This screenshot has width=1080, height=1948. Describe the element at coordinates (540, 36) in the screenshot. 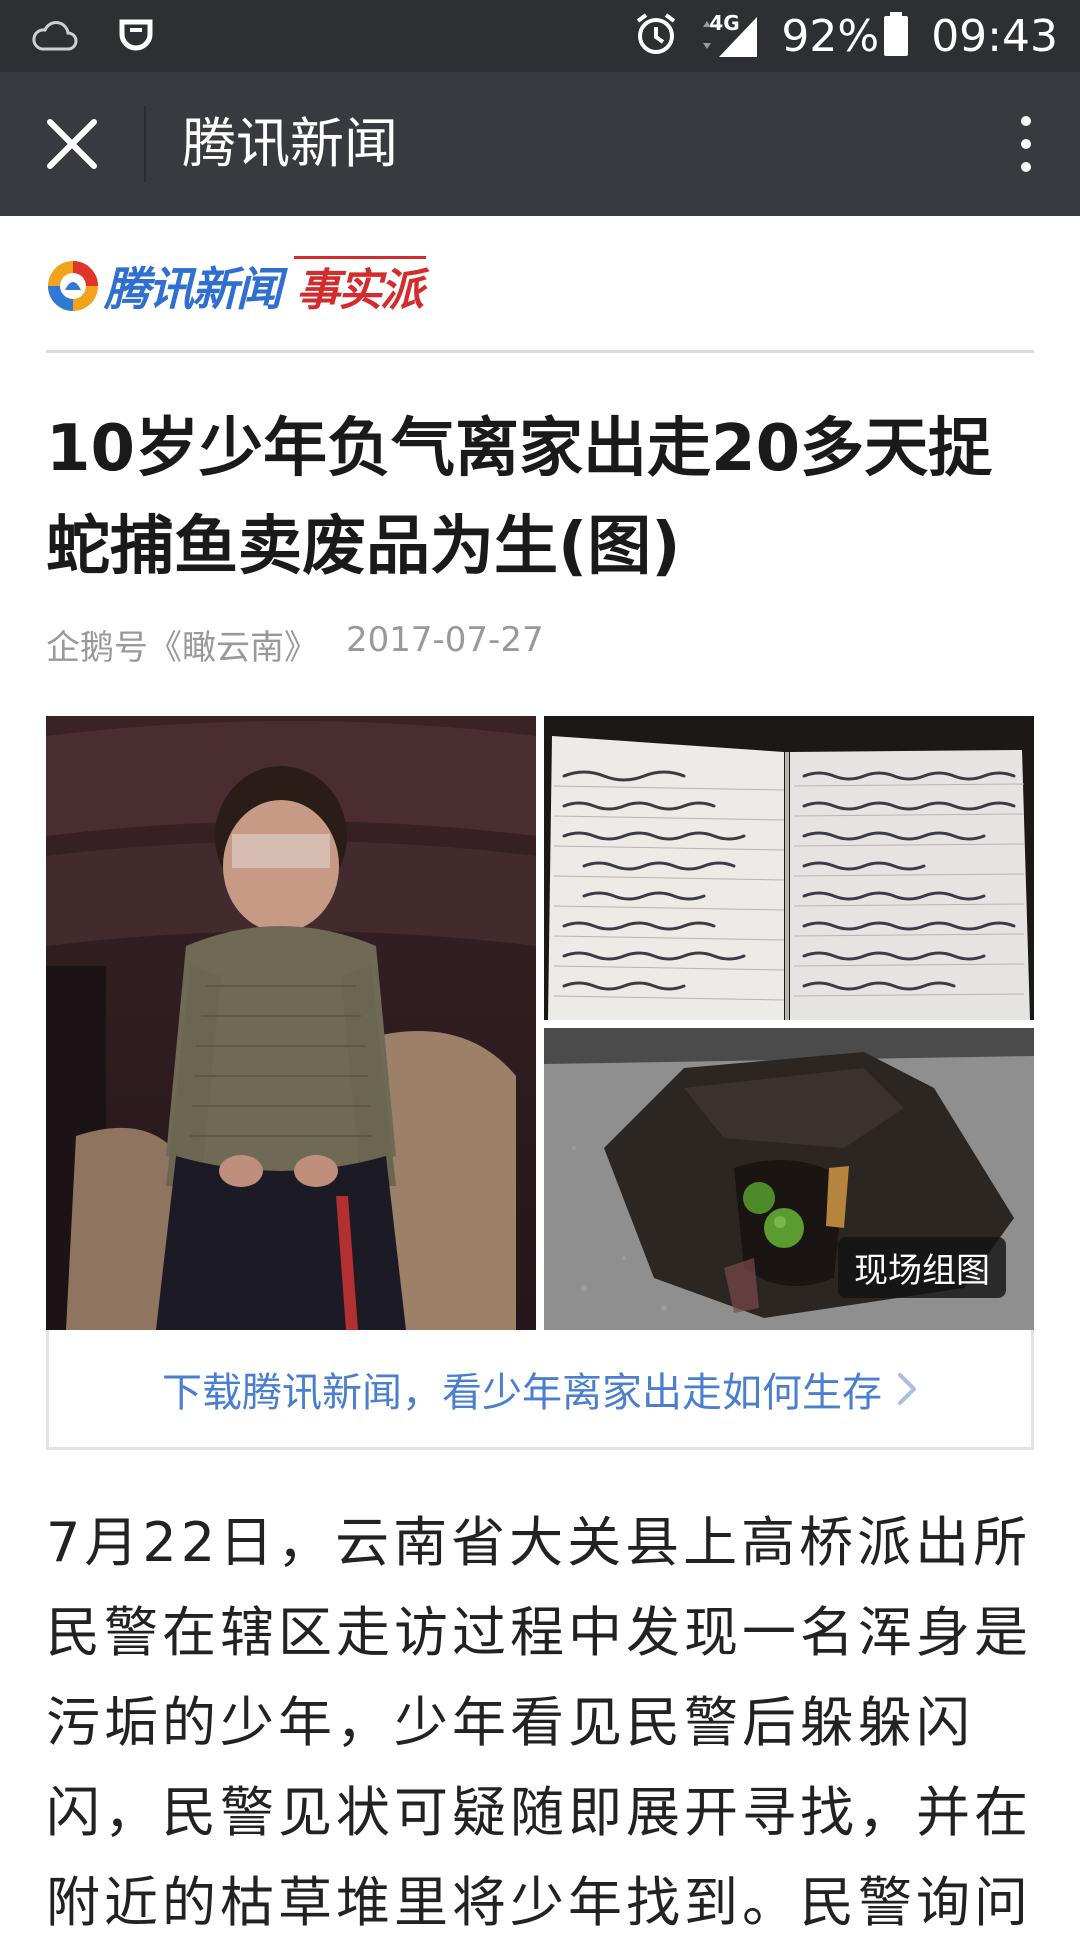

I see `status-bar: 4G 92% 09:43` at that location.